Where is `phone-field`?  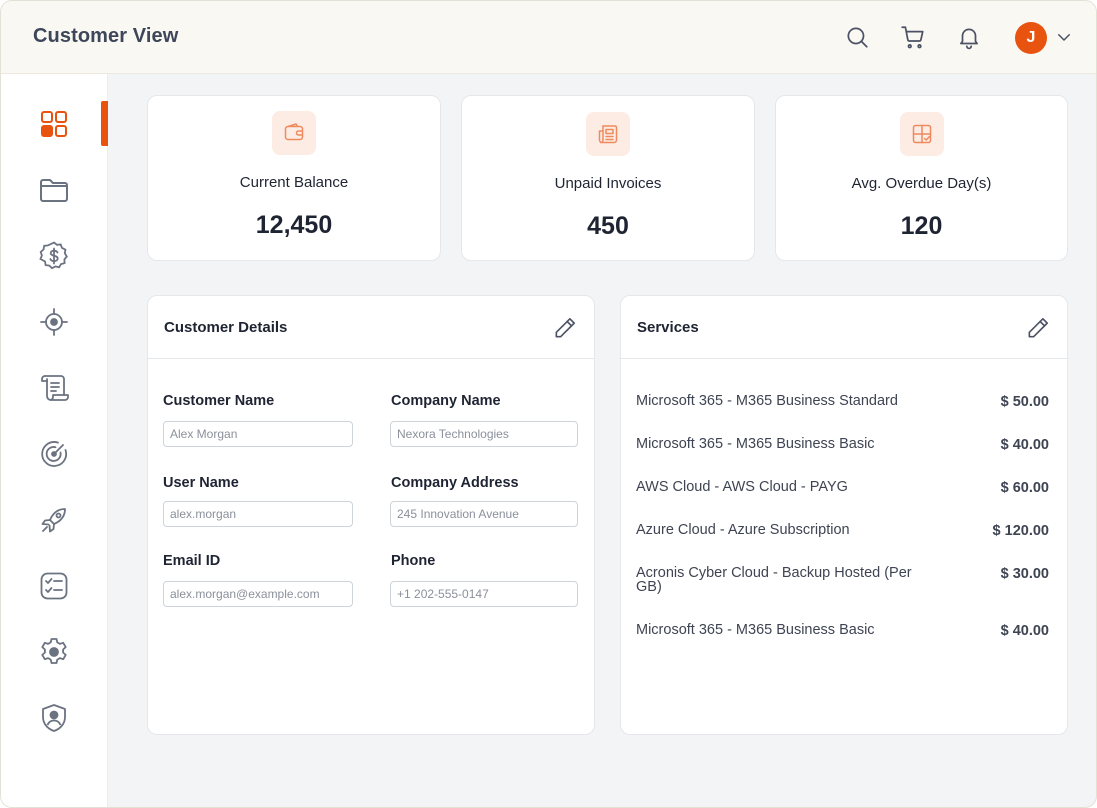
phone-field is located at coordinates (484, 594).